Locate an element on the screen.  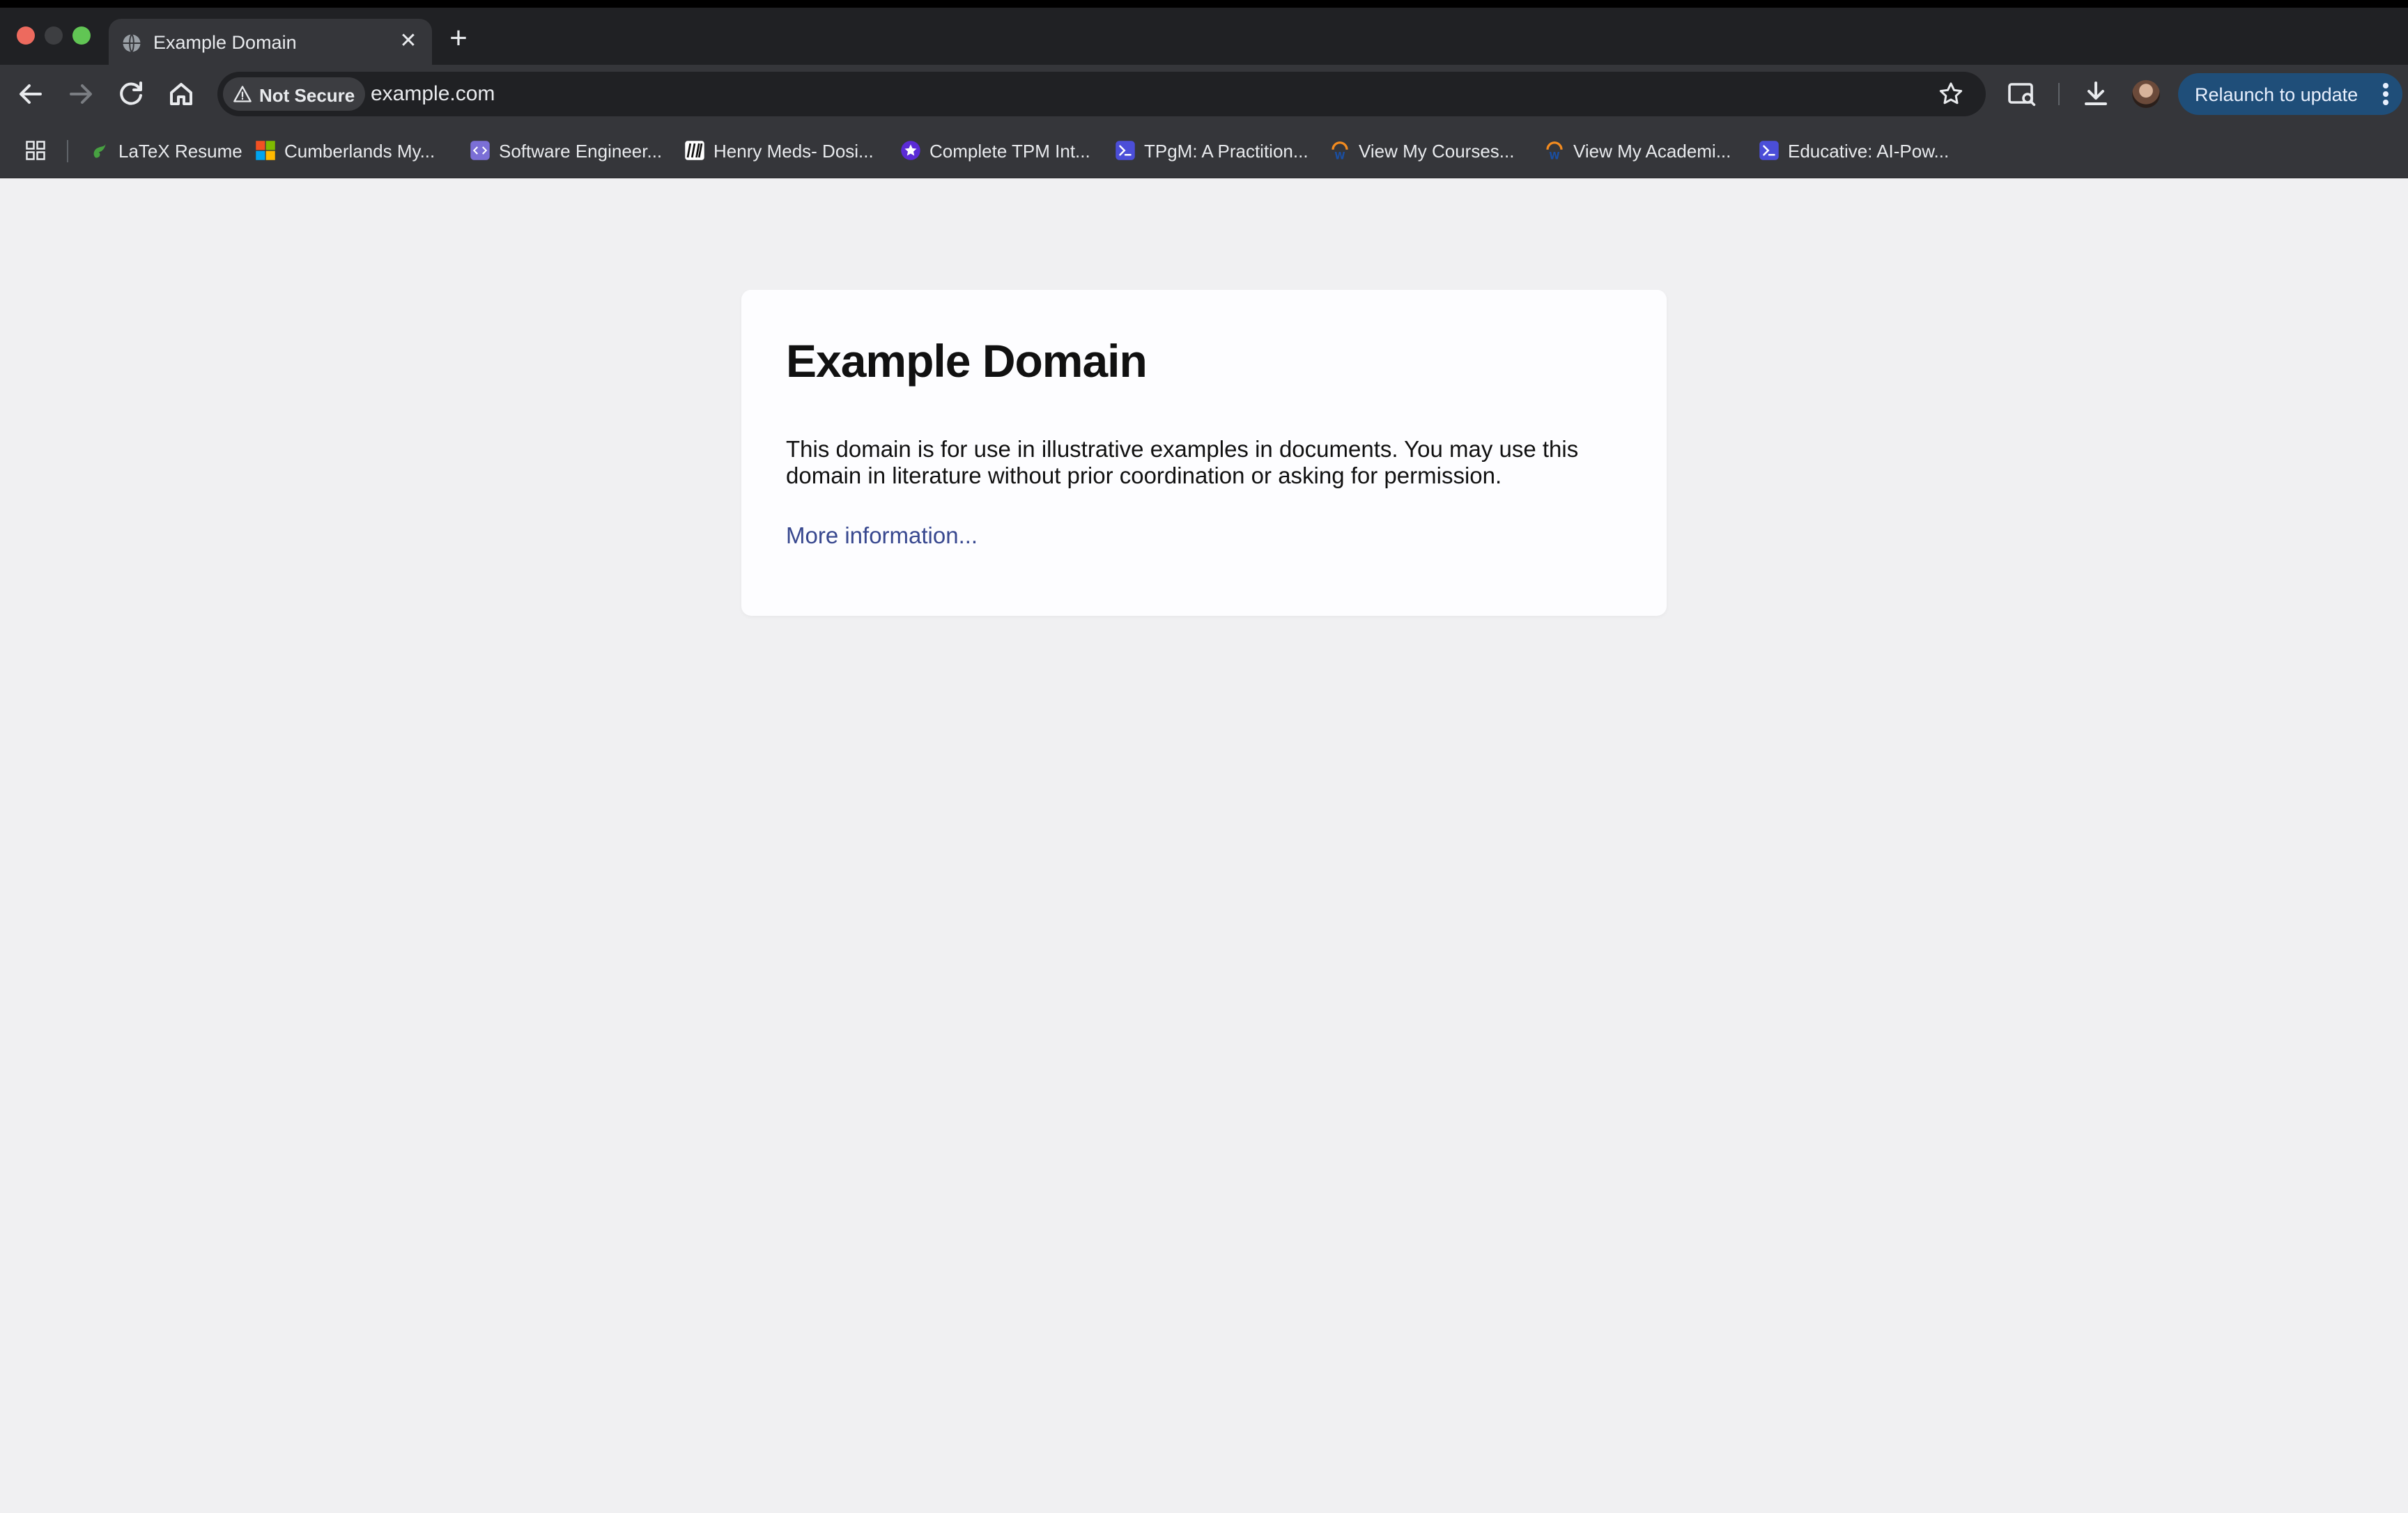
profile-avatar is located at coordinates (2146, 94).